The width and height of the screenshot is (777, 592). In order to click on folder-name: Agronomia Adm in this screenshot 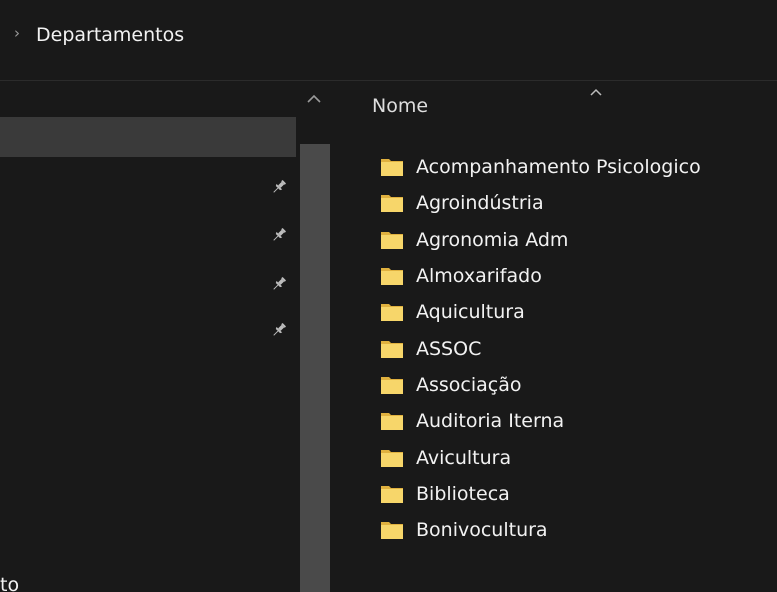, I will do `click(492, 239)`.